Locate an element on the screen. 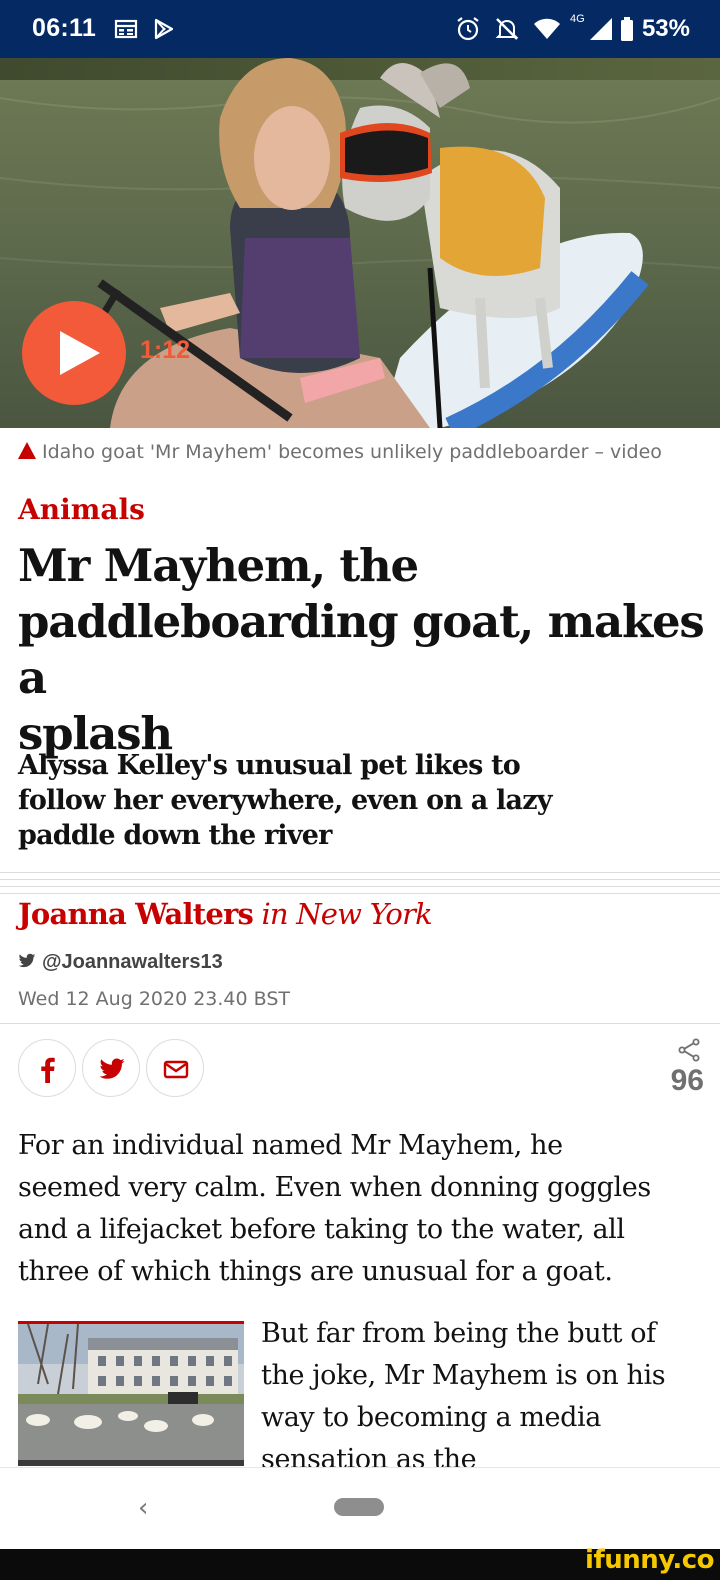  wifi-icon is located at coordinates (547, 28).